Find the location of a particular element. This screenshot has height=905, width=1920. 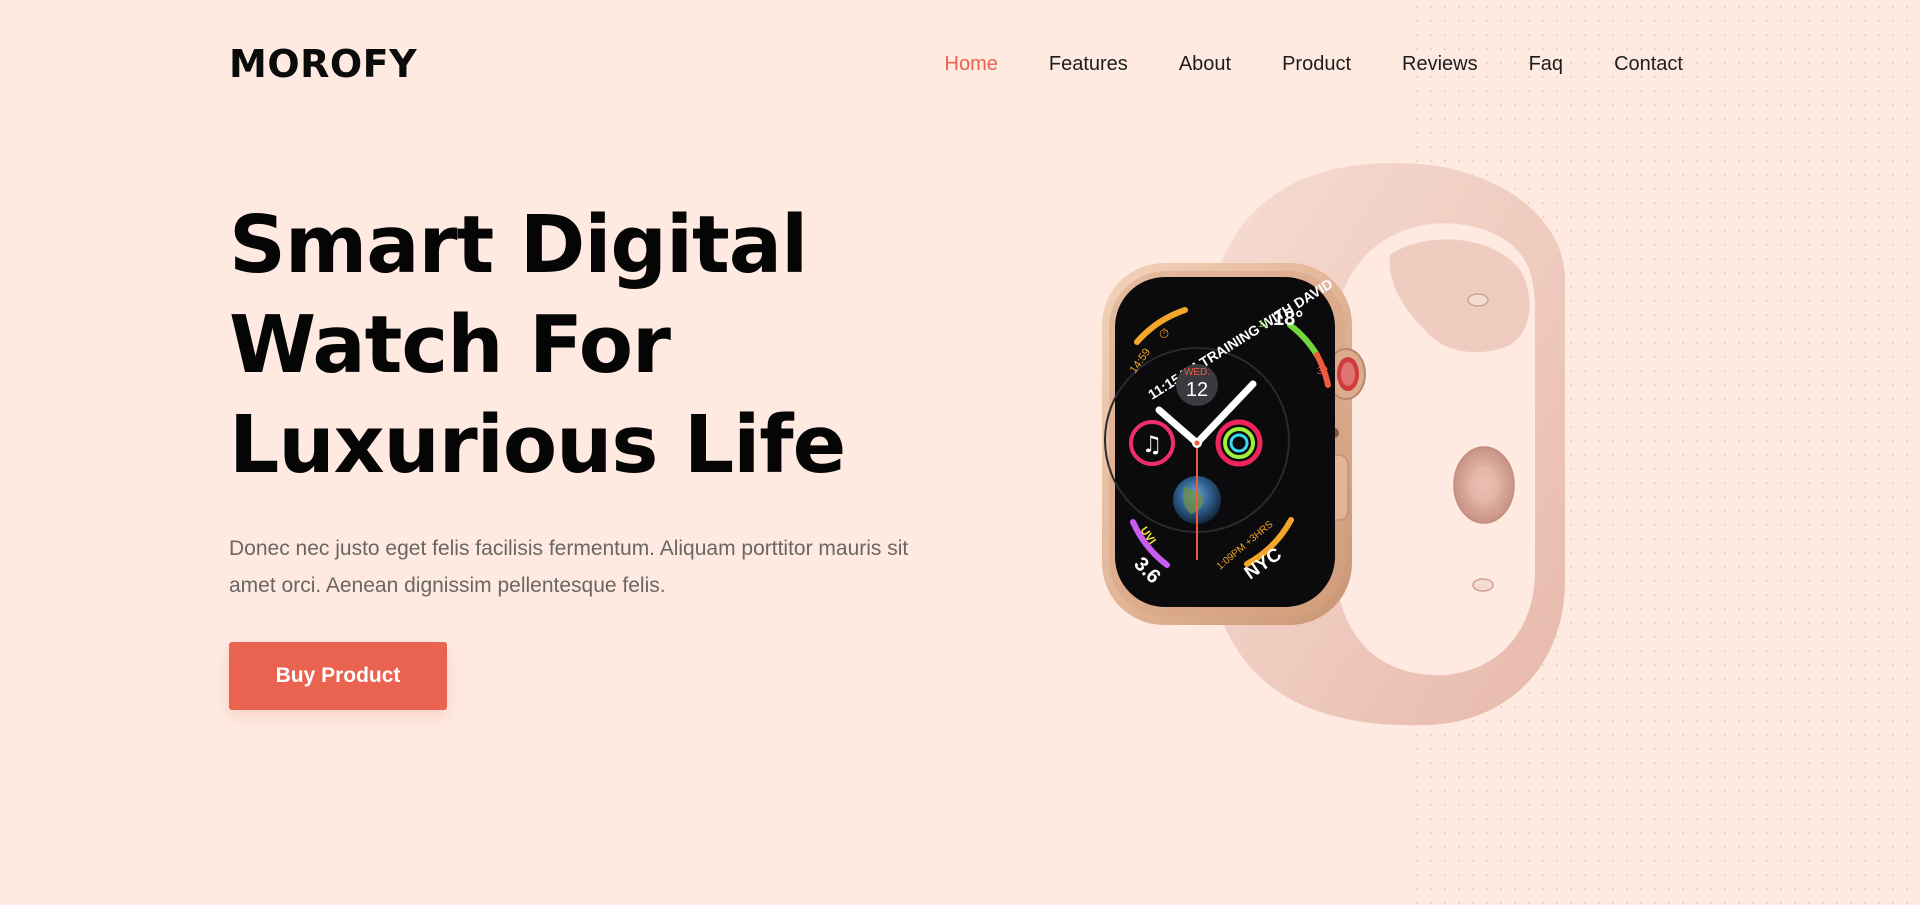

hero-title-line-2: Watch For is located at coordinates (450, 345).